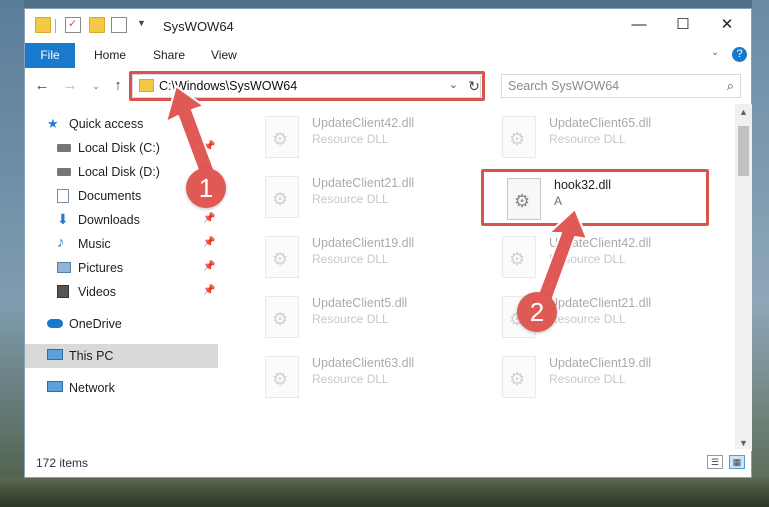 Image resolution: width=769 pixels, height=507 pixels. Describe the element at coordinates (363, 123) in the screenshot. I see `file-name: UpdateClient42.dll` at that location.